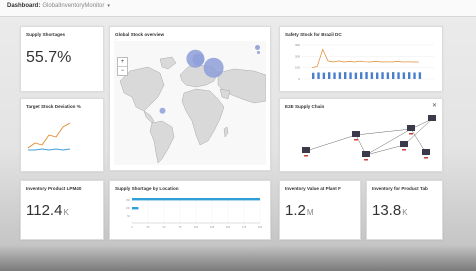  What do you see at coordinates (180, 227) in the screenshot?
I see `x-tick-label: 75` at bounding box center [180, 227].